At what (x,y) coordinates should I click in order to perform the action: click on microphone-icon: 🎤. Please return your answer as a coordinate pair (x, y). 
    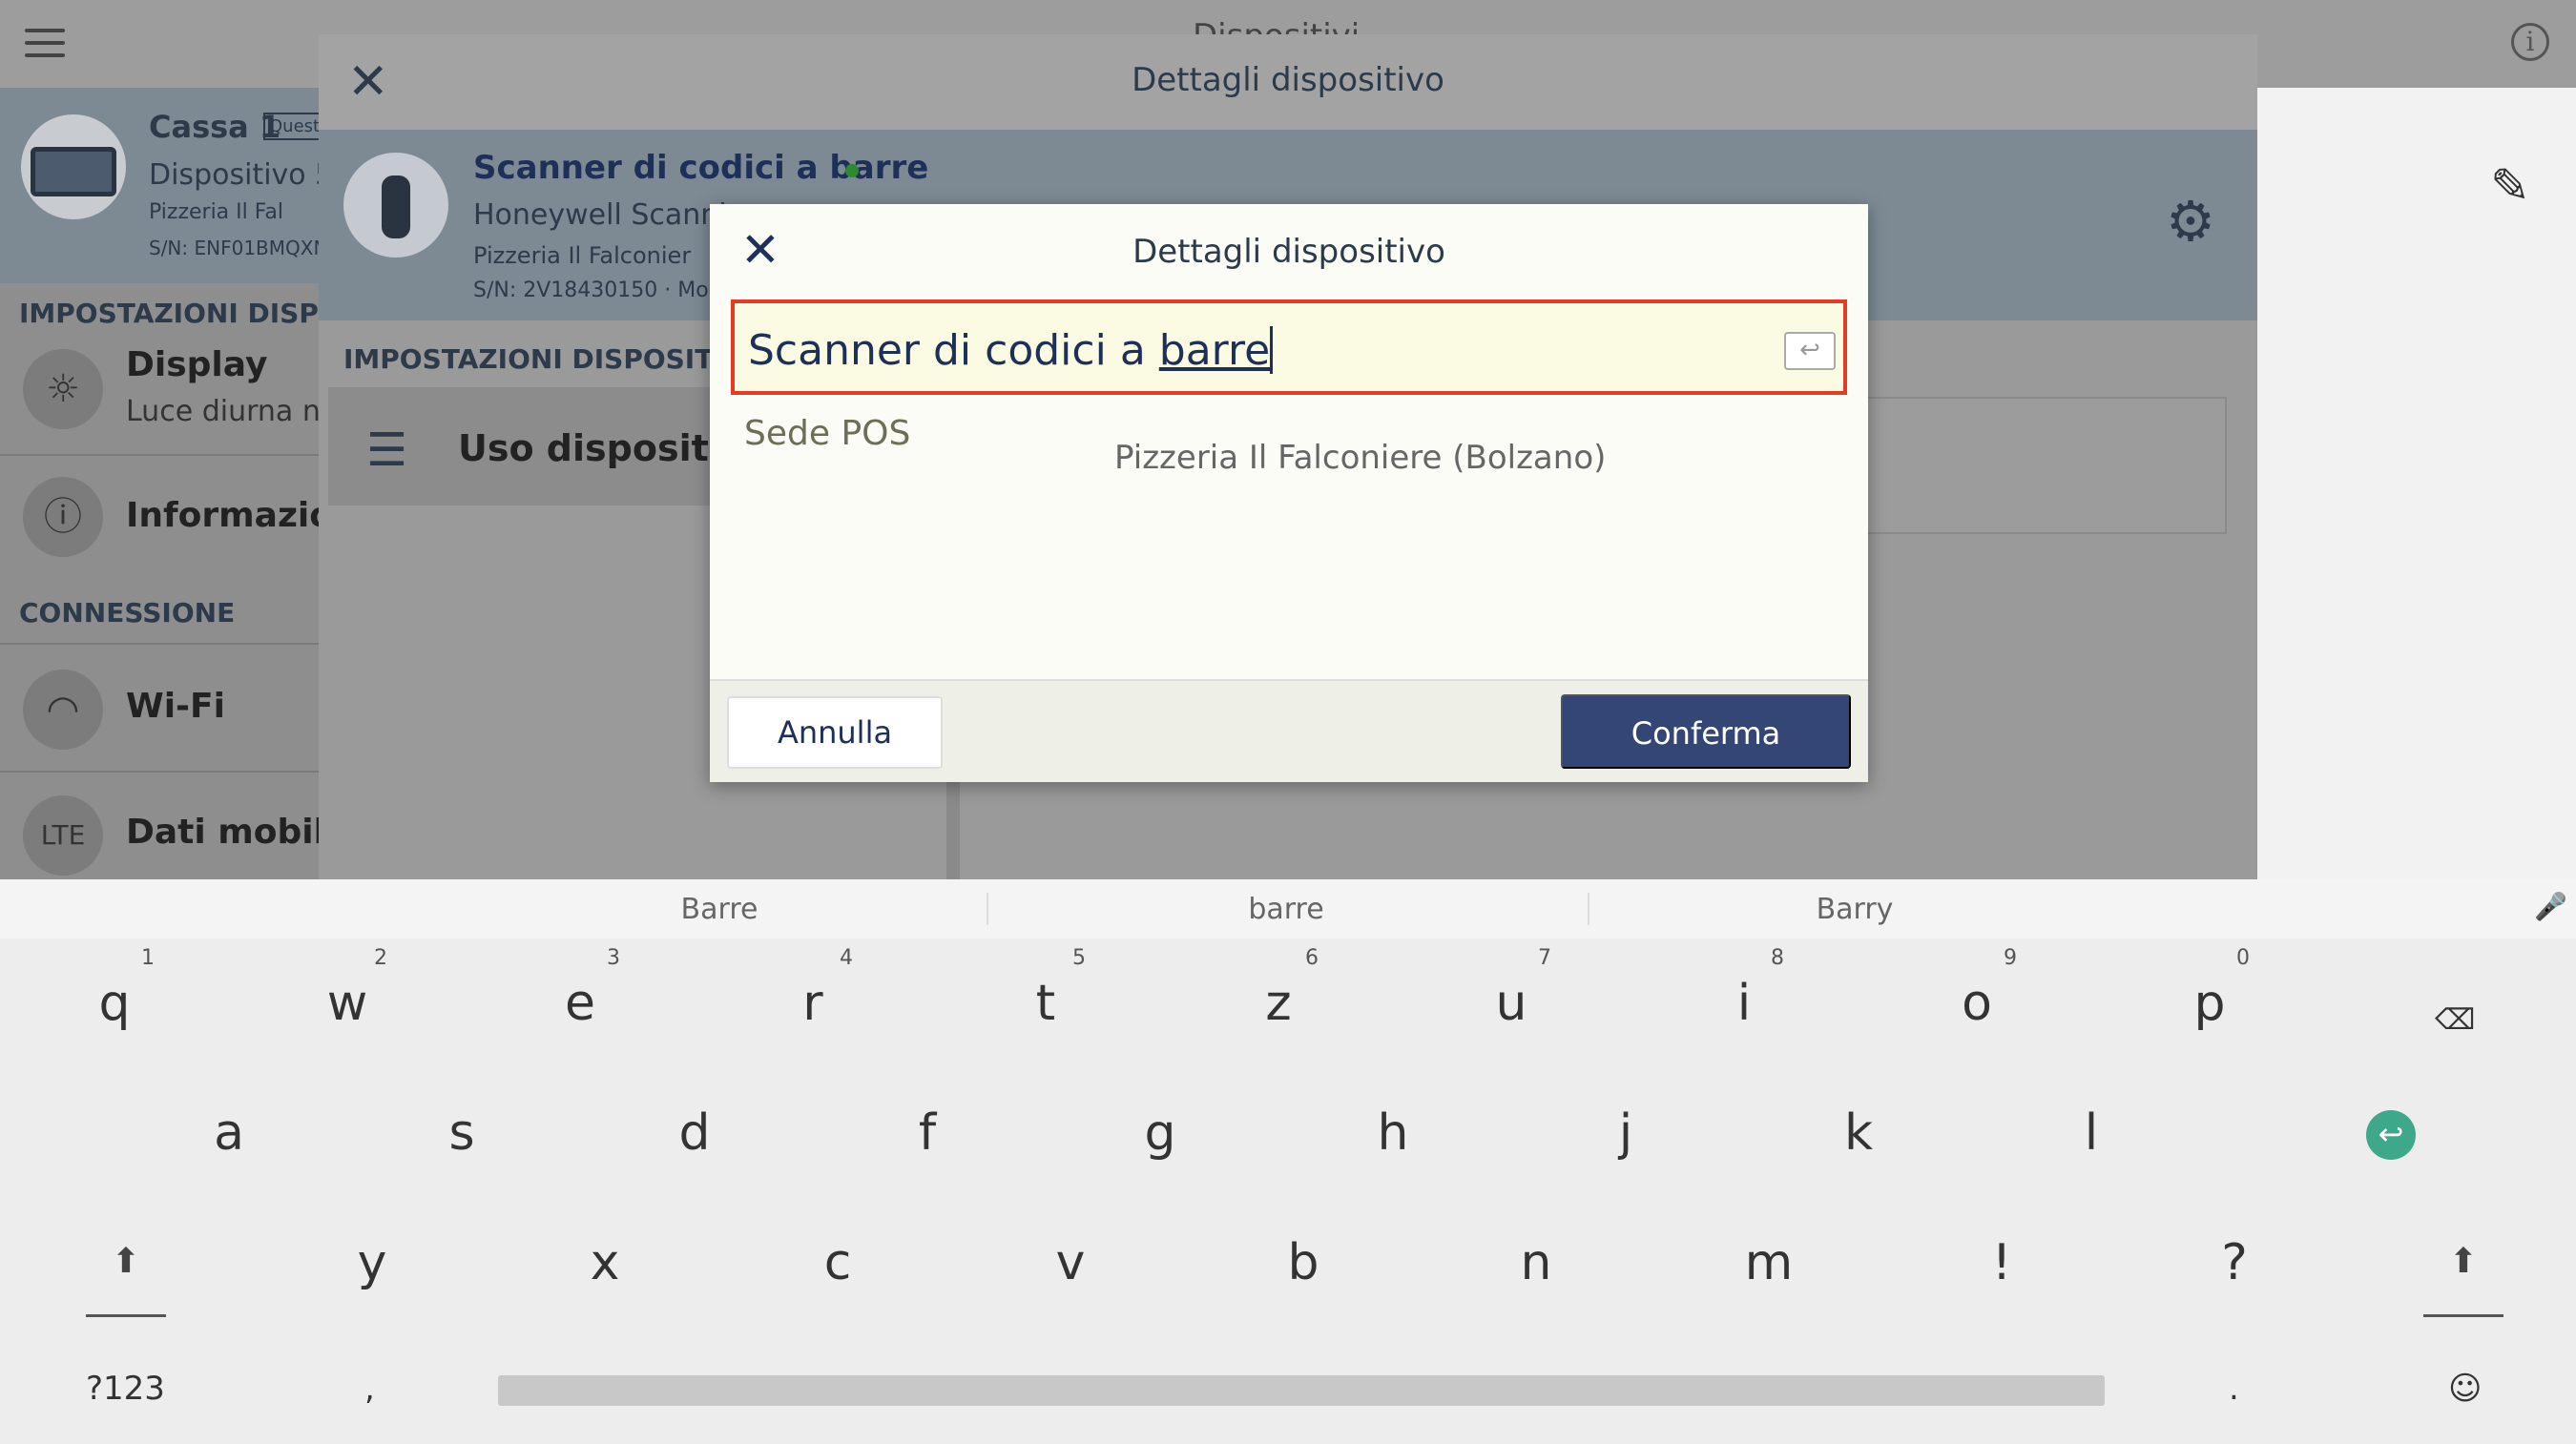
    Looking at the image, I should click on (2550, 907).